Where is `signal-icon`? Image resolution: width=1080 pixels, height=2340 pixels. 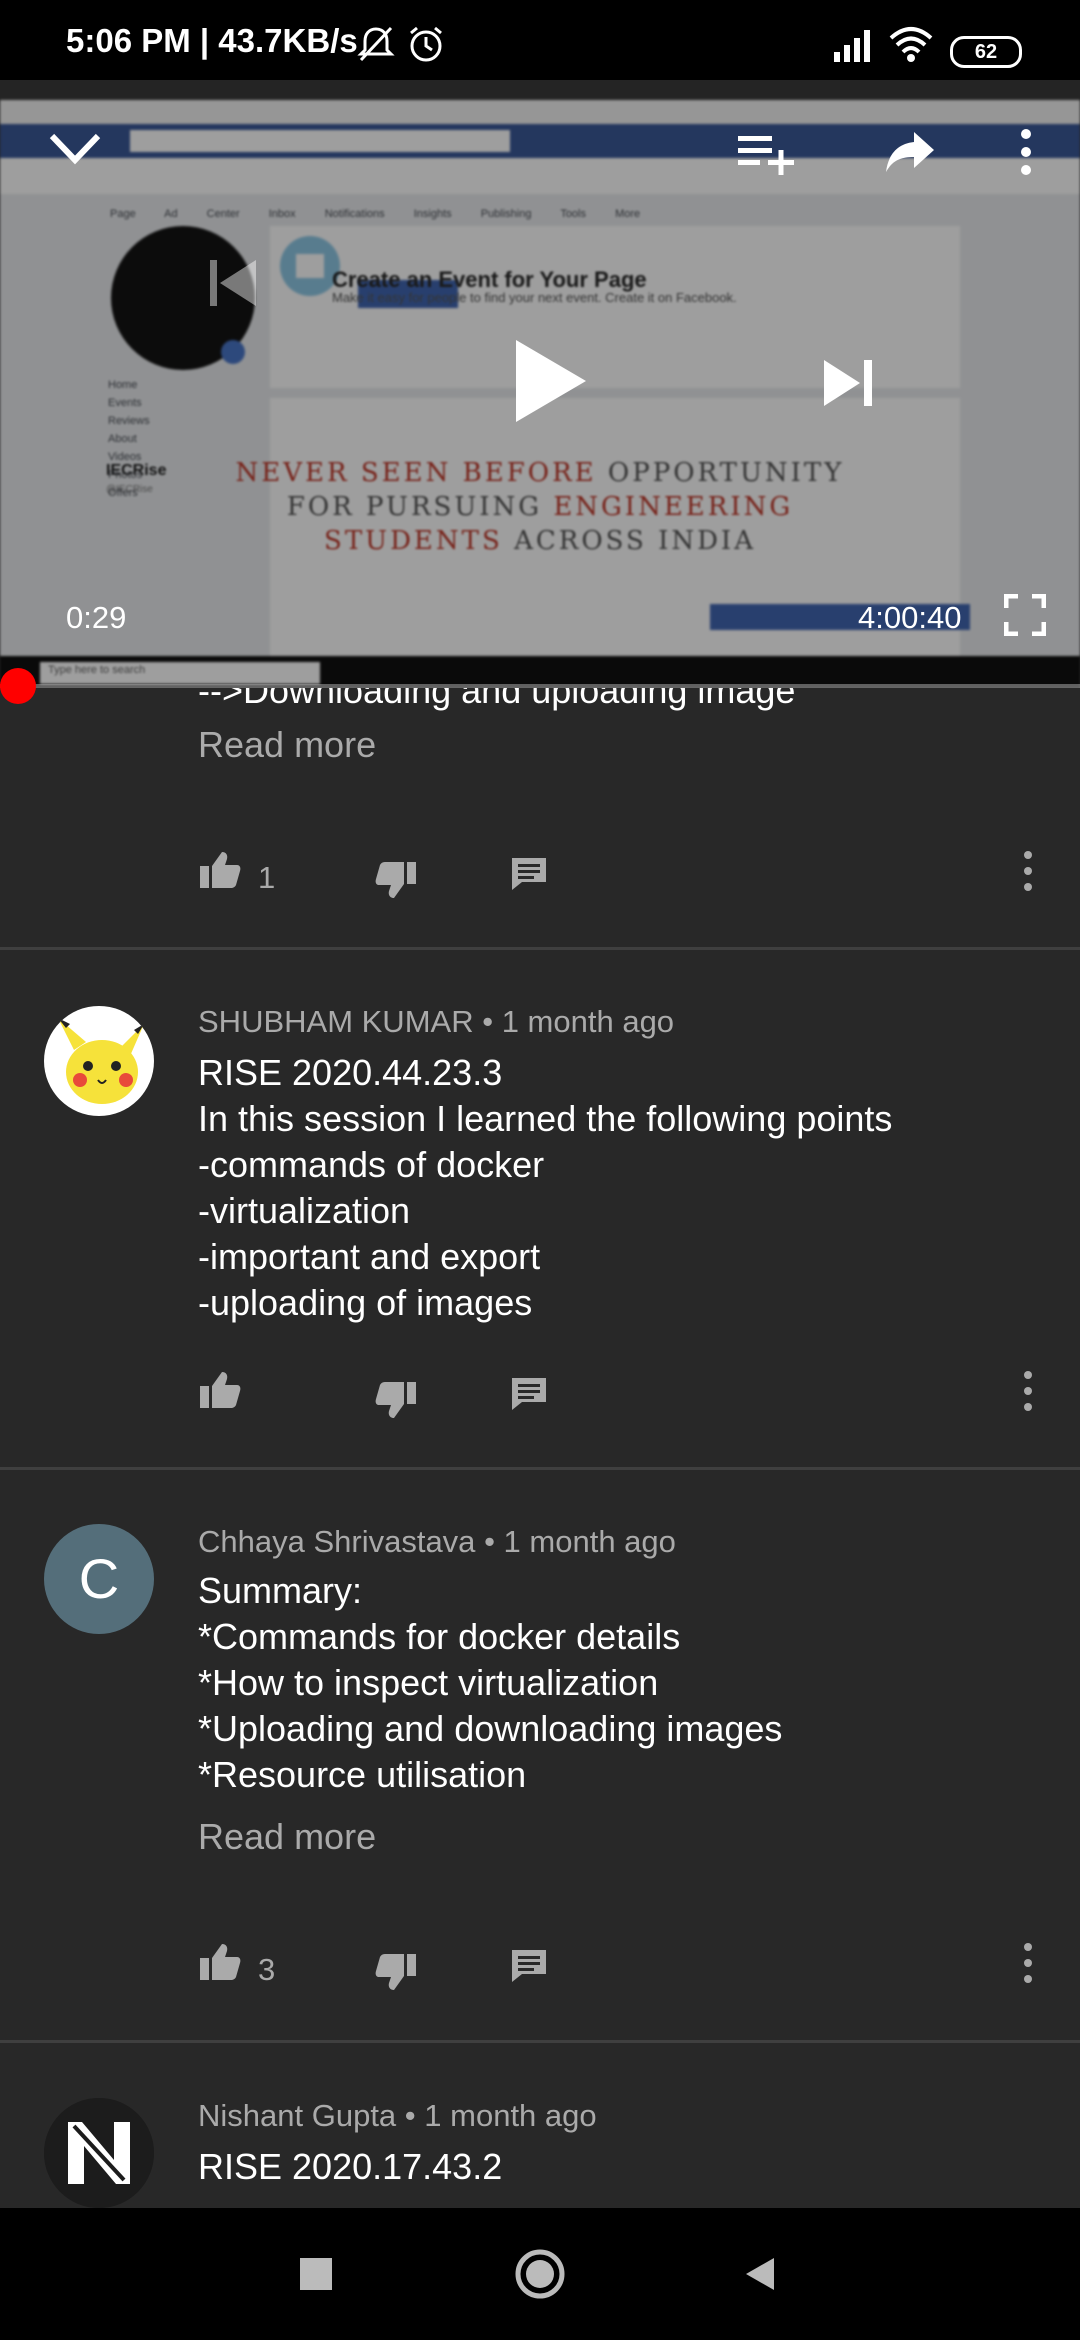
signal-icon is located at coordinates (852, 46).